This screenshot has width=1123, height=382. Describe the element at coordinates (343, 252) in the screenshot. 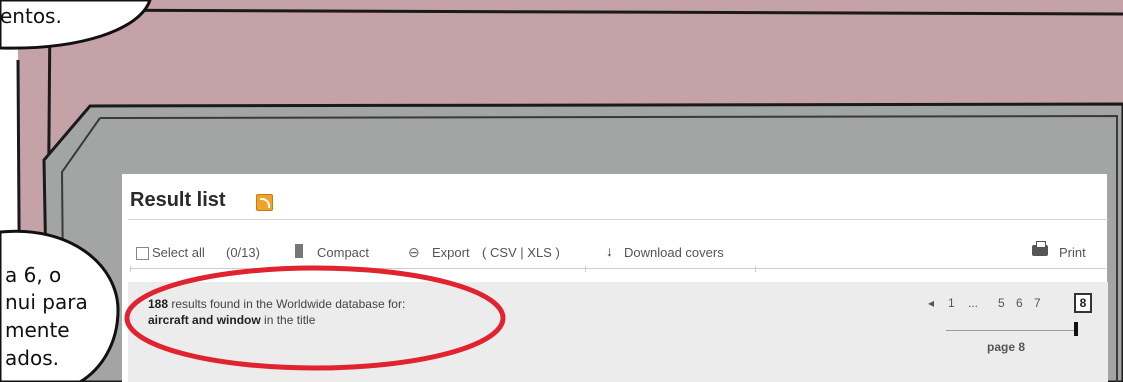

I see `compact-button: Compact` at that location.